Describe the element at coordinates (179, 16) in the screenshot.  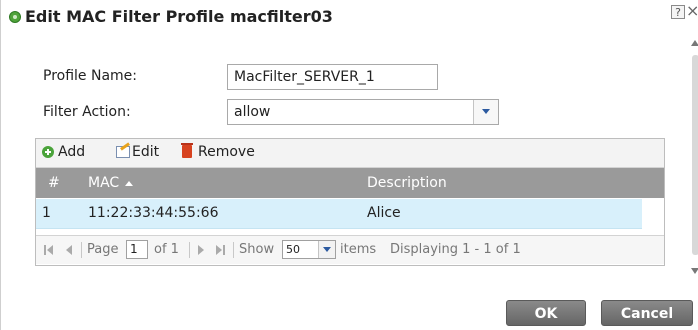
I see `dialog-title: Edit MAC Filter Profile macfilter03` at that location.